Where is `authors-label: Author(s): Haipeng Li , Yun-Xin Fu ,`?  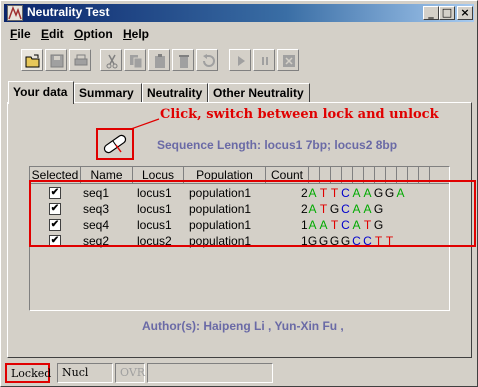 authors-label: Author(s): Haipeng Li , Yun-Xin Fu , is located at coordinates (243, 326).